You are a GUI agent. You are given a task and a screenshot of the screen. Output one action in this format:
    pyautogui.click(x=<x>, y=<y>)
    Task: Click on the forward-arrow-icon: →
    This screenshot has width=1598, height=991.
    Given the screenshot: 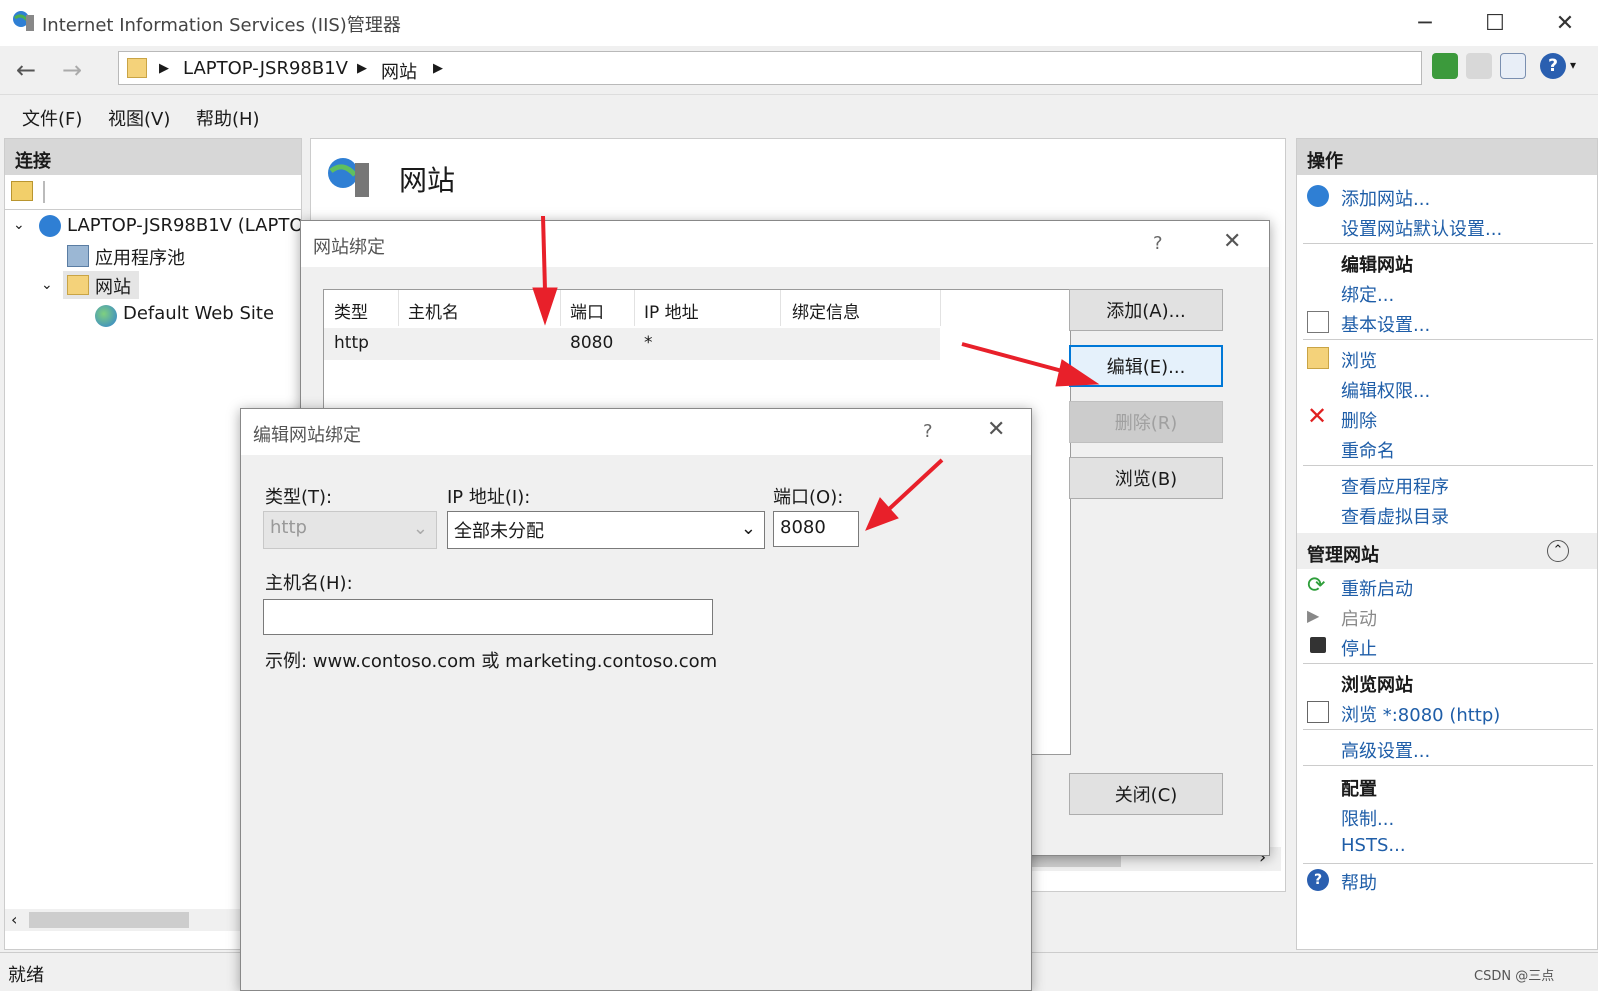 What is the action you would take?
    pyautogui.click(x=72, y=70)
    